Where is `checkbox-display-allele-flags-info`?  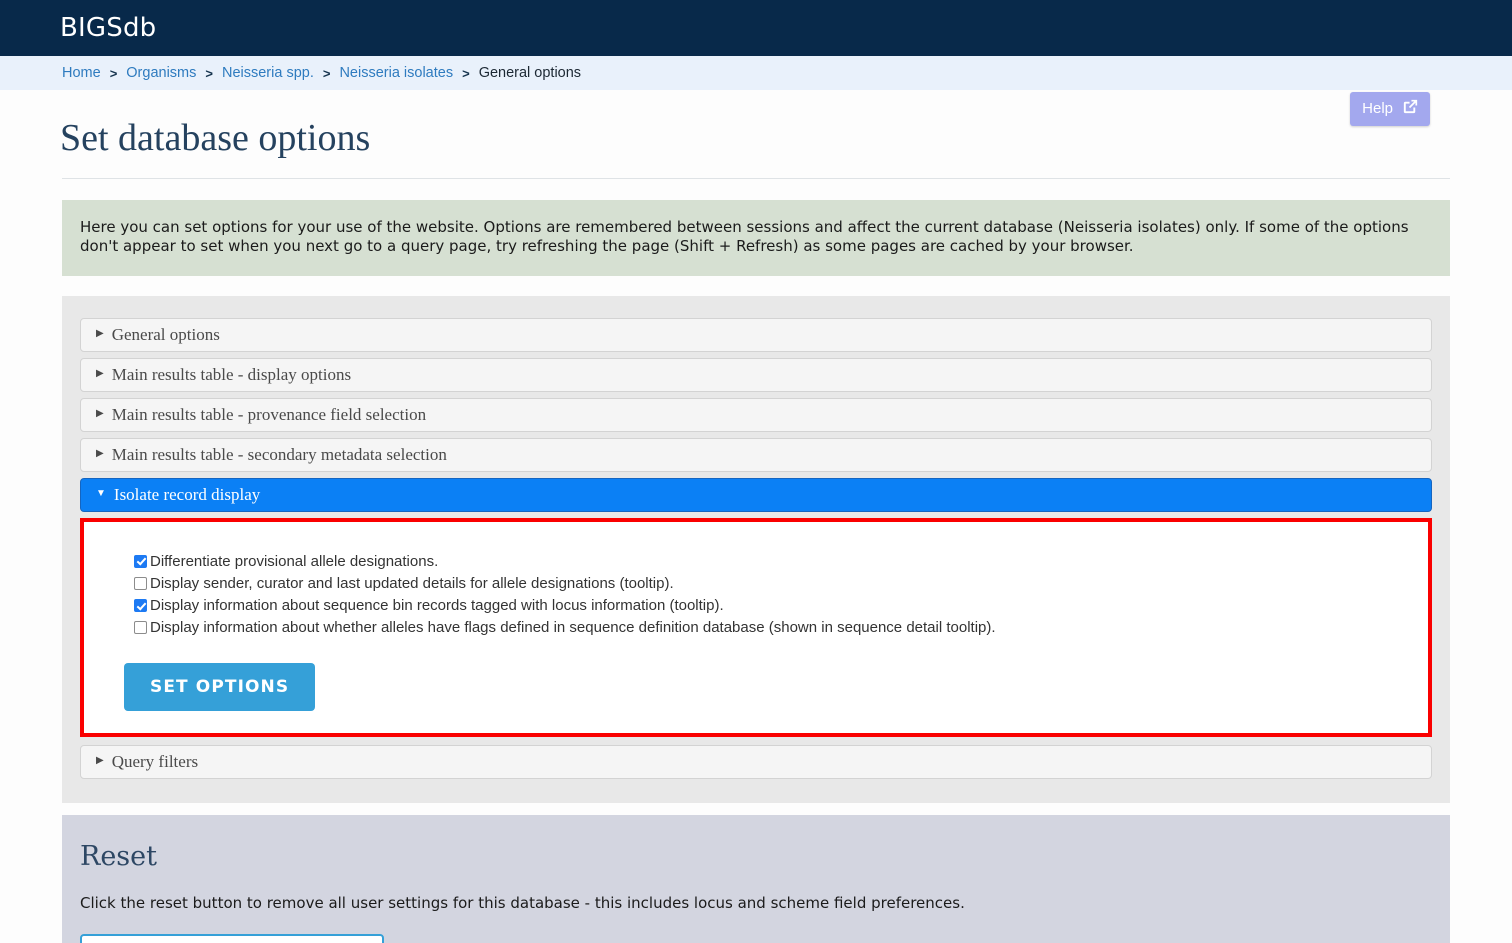
checkbox-display-allele-flags-info is located at coordinates (140, 628).